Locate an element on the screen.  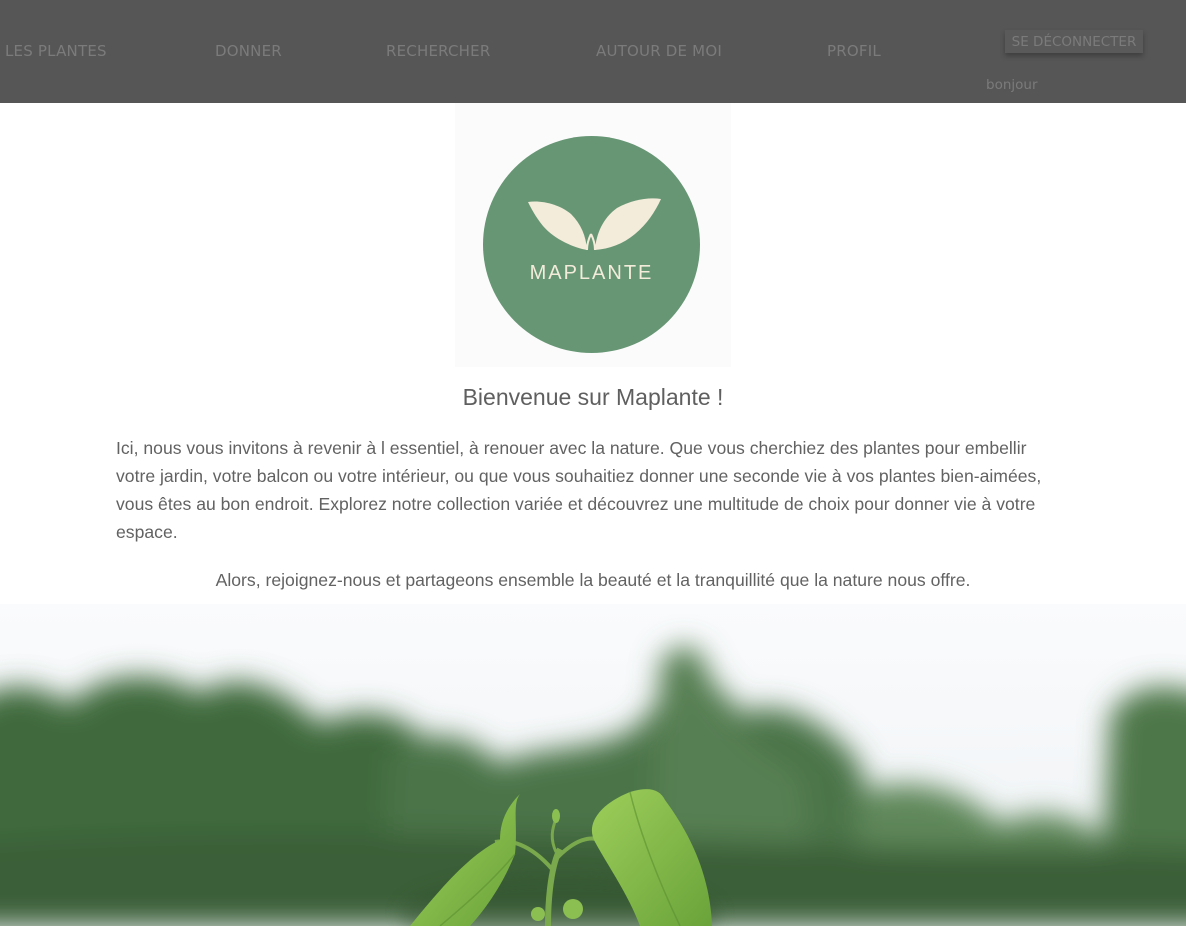
nav-link-autour-de-moi: AUTOUR DE MOI is located at coordinates (659, 51).